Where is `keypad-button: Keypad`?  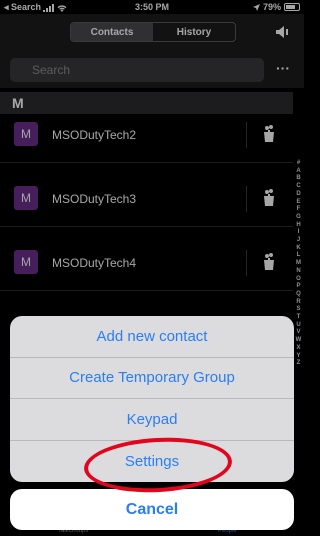
keypad-button: Keypad is located at coordinates (152, 420).